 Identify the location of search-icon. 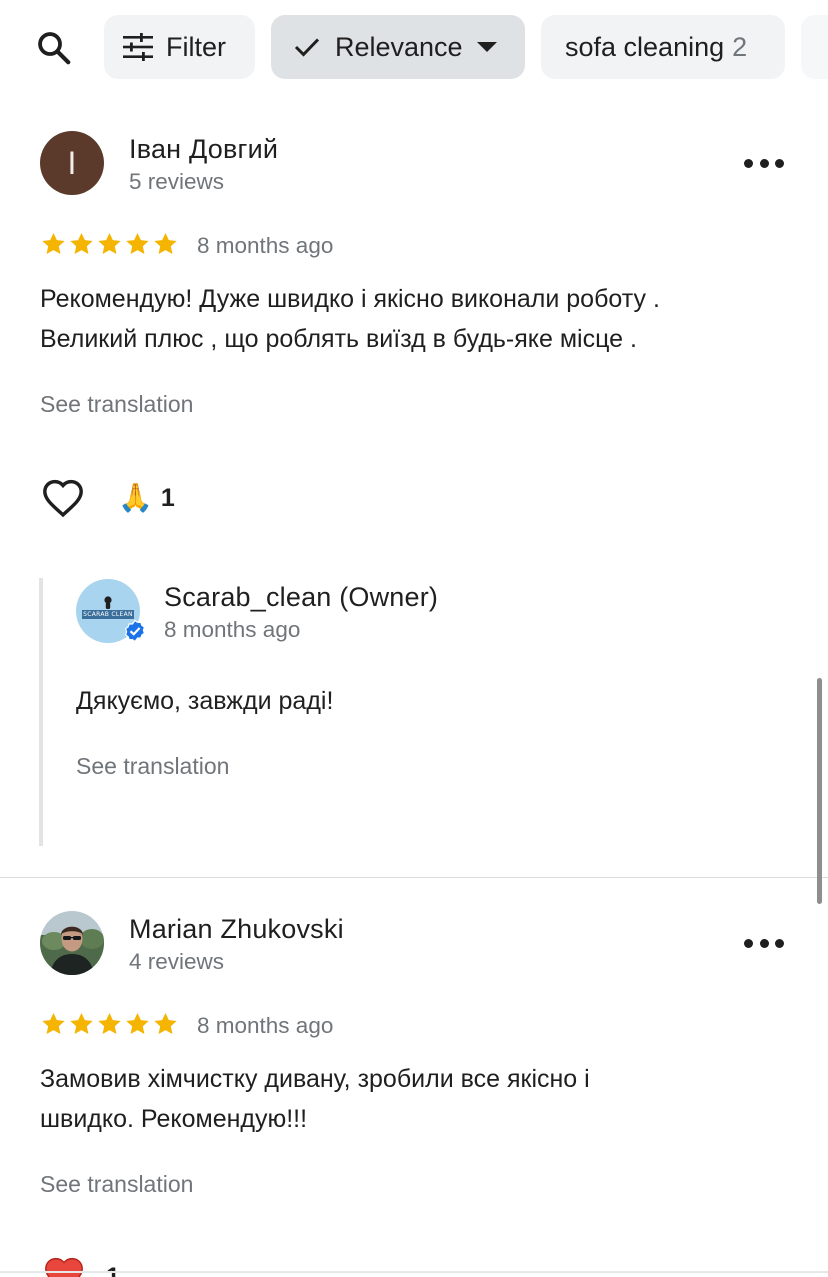
(54, 48).